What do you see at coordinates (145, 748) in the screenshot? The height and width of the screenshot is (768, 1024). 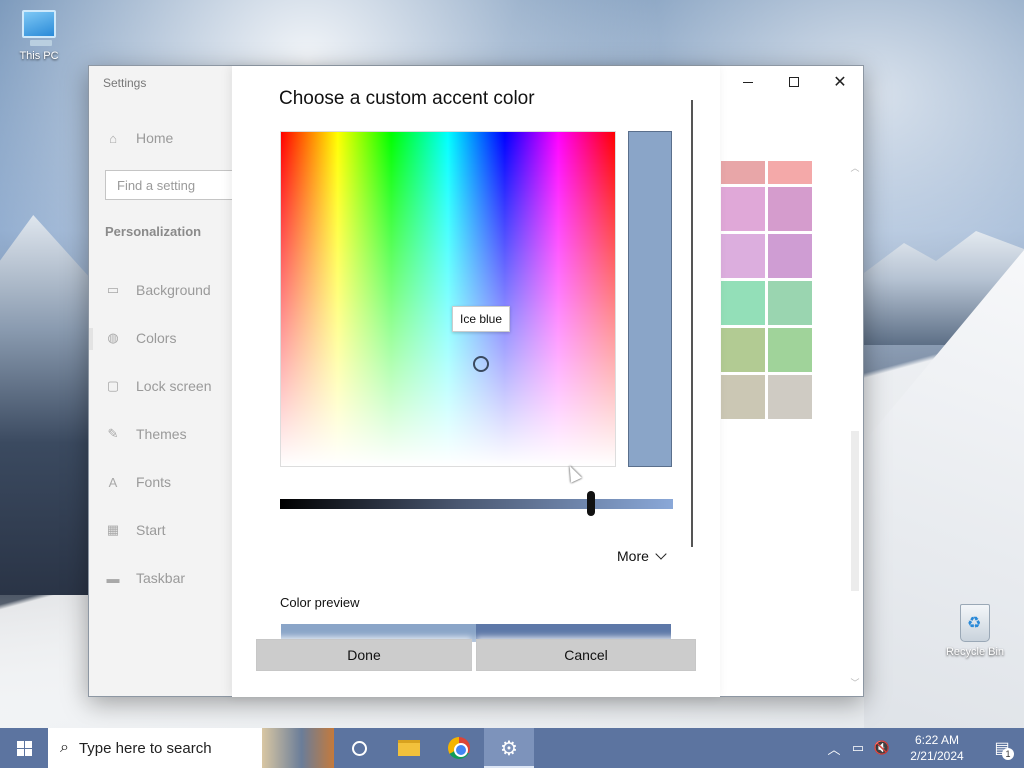 I see `search-placeholder: Type here to search` at bounding box center [145, 748].